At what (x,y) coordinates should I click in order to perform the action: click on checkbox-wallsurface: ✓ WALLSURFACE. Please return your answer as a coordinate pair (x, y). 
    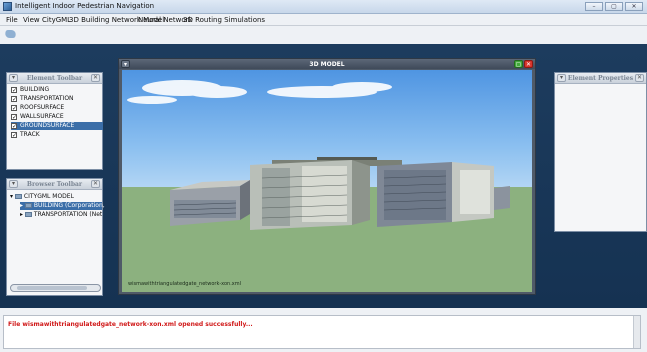
    Looking at the image, I should click on (57, 117).